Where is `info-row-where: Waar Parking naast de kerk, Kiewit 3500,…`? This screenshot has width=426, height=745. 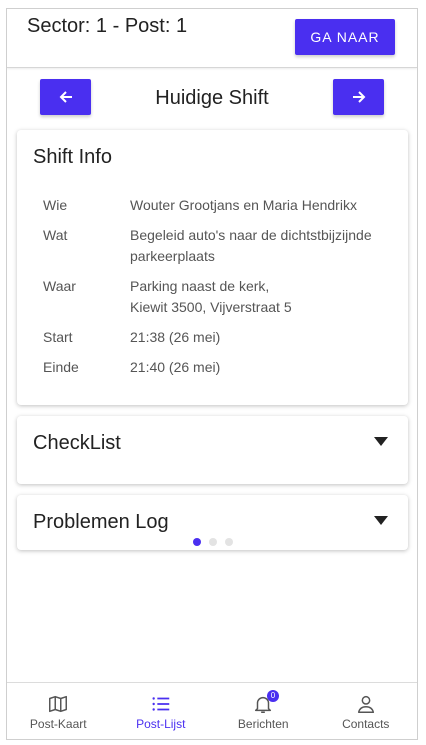
info-row-where: Waar Parking naast de kerk, Kiewit 3500,… is located at coordinates (218, 297).